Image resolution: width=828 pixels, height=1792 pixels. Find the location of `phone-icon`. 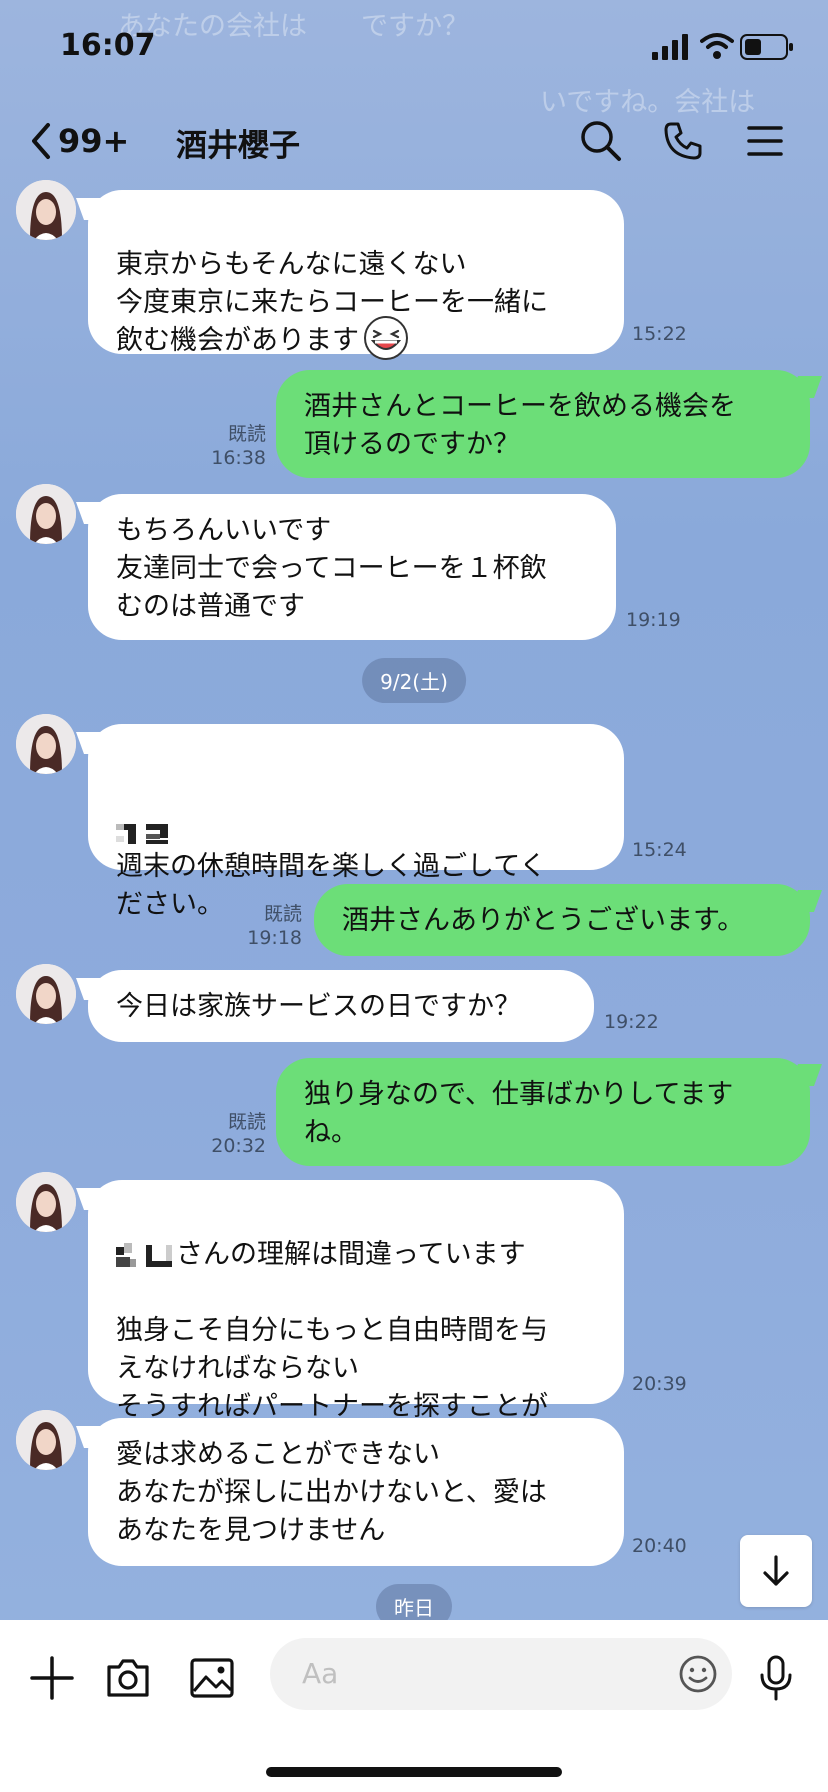

phone-icon is located at coordinates (683, 141).